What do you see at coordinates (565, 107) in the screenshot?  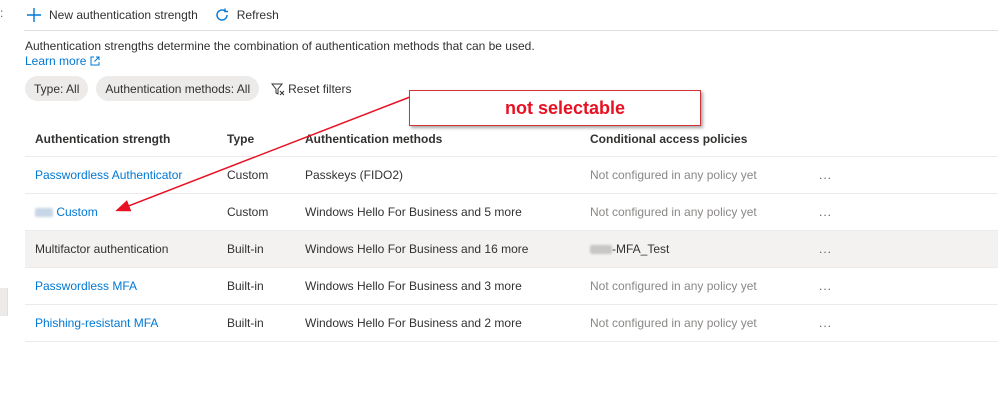 I see `annotation-text: not selectable` at bounding box center [565, 107].